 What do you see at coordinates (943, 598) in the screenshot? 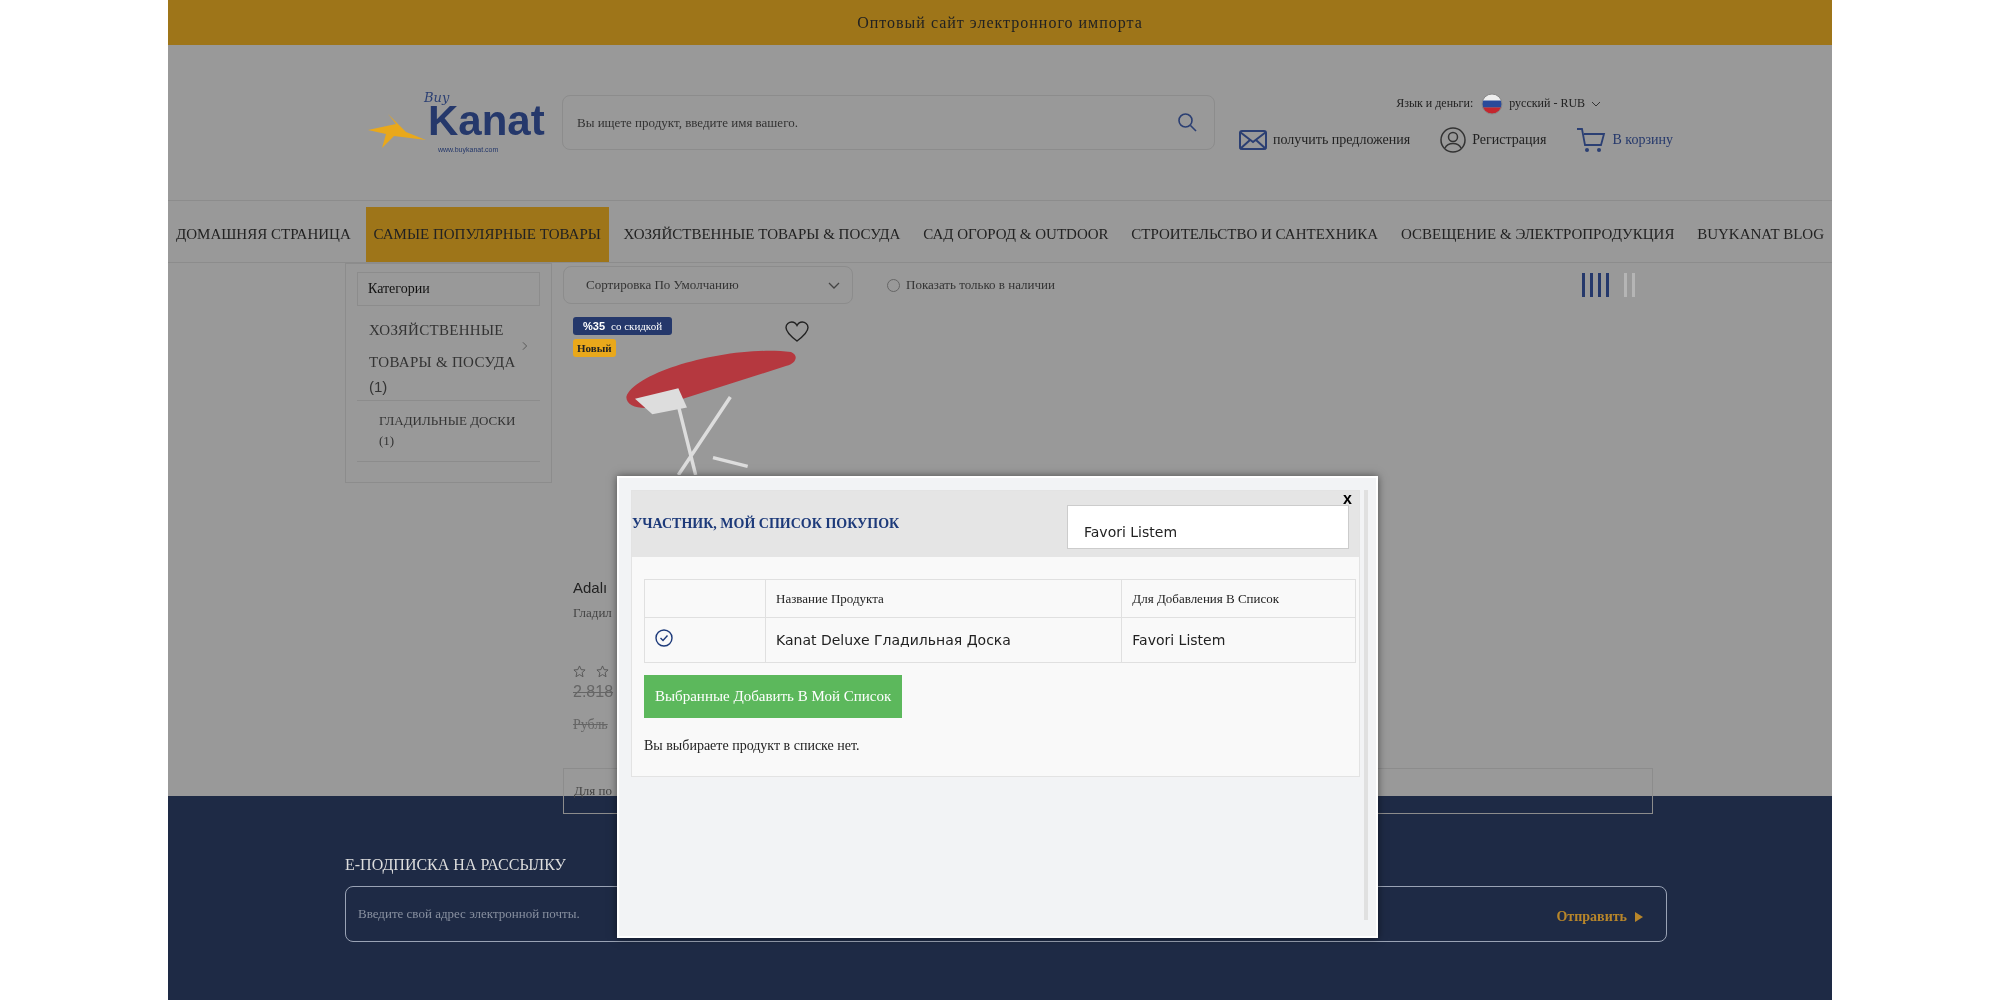
I see `column-header: Название Продукта` at bounding box center [943, 598].